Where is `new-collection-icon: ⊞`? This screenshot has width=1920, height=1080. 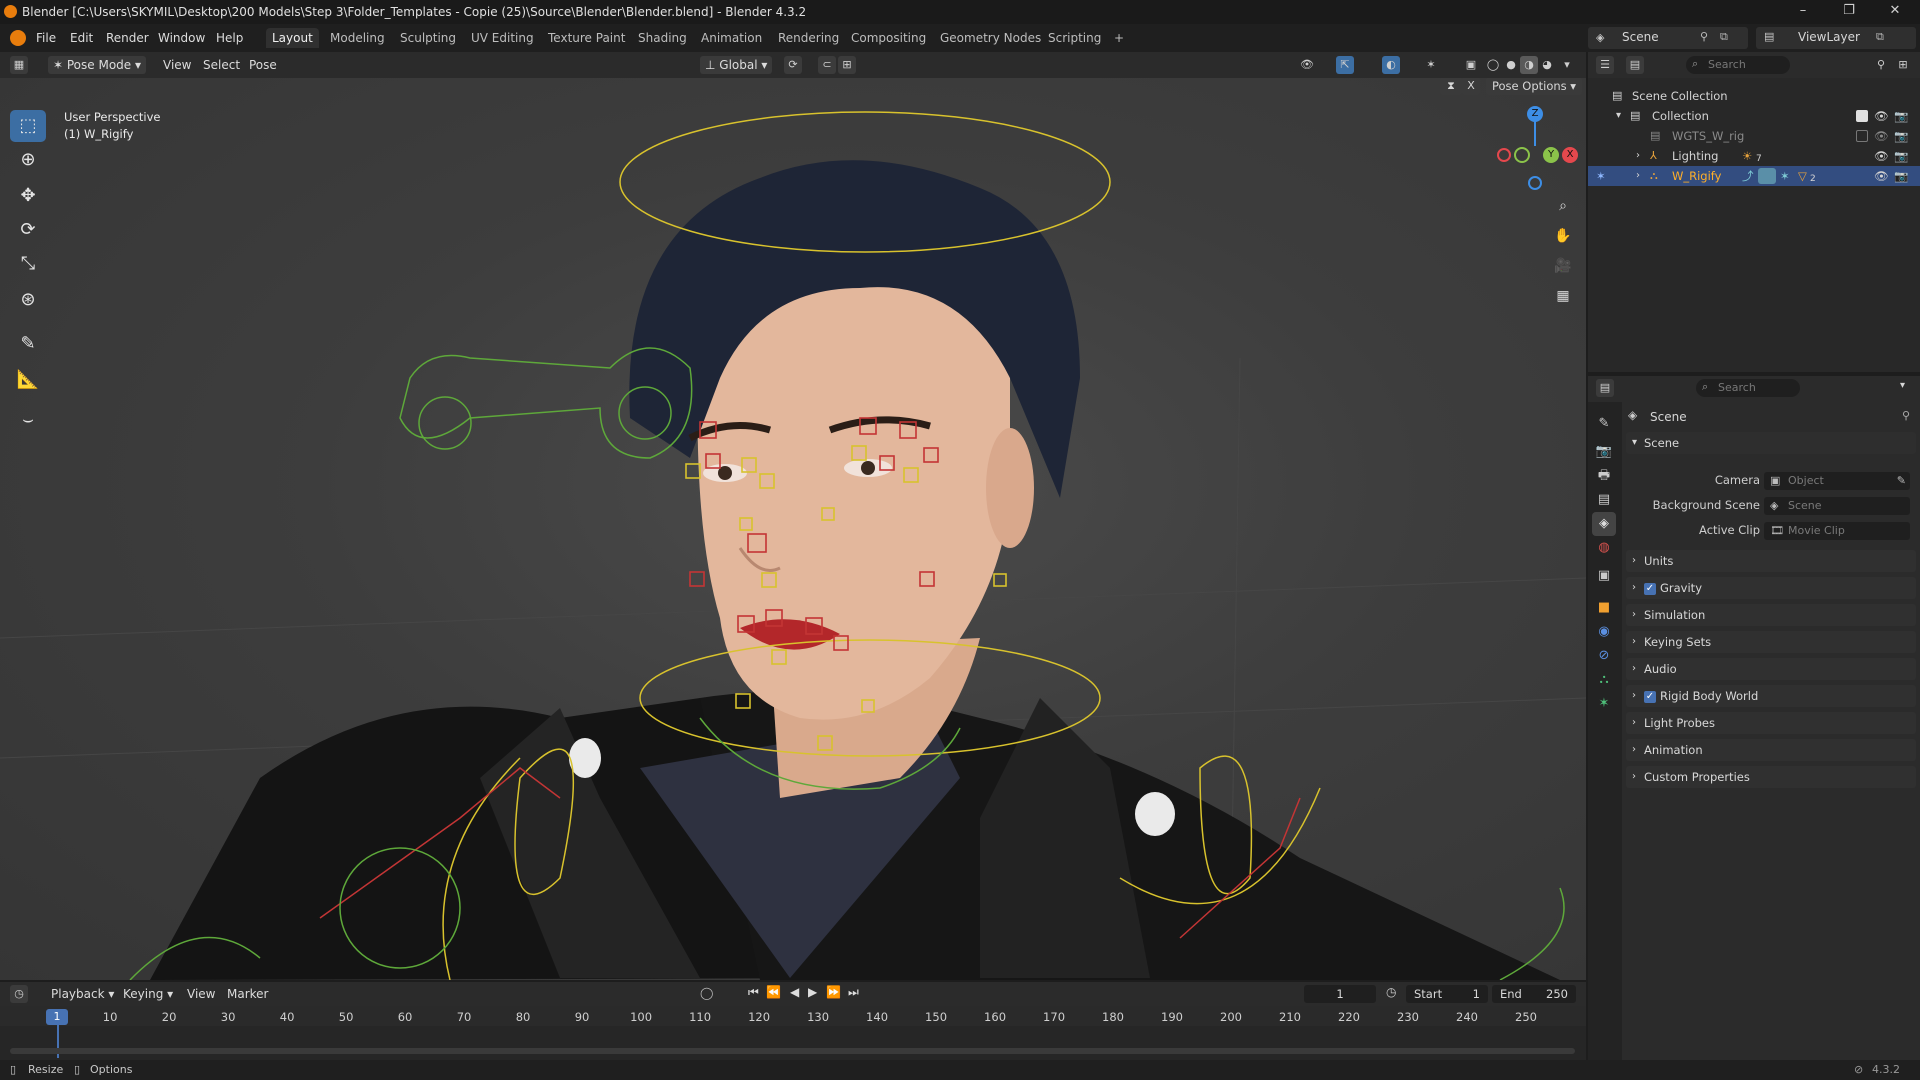
new-collection-icon: ⊞ is located at coordinates (1903, 65).